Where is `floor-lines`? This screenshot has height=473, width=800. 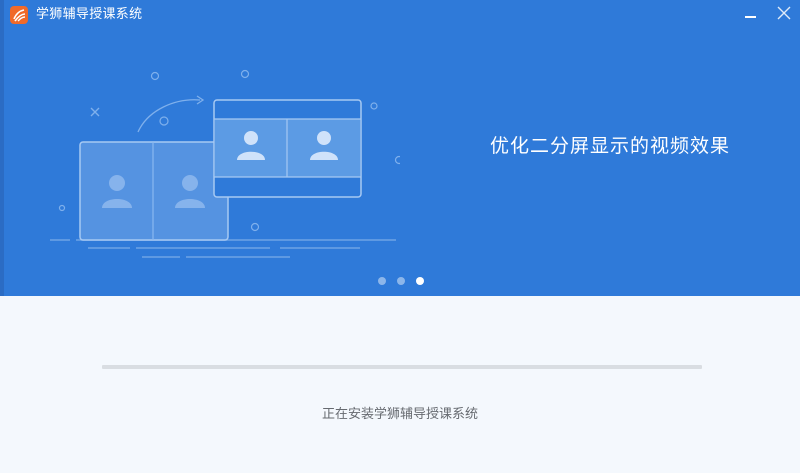 floor-lines is located at coordinates (223, 248).